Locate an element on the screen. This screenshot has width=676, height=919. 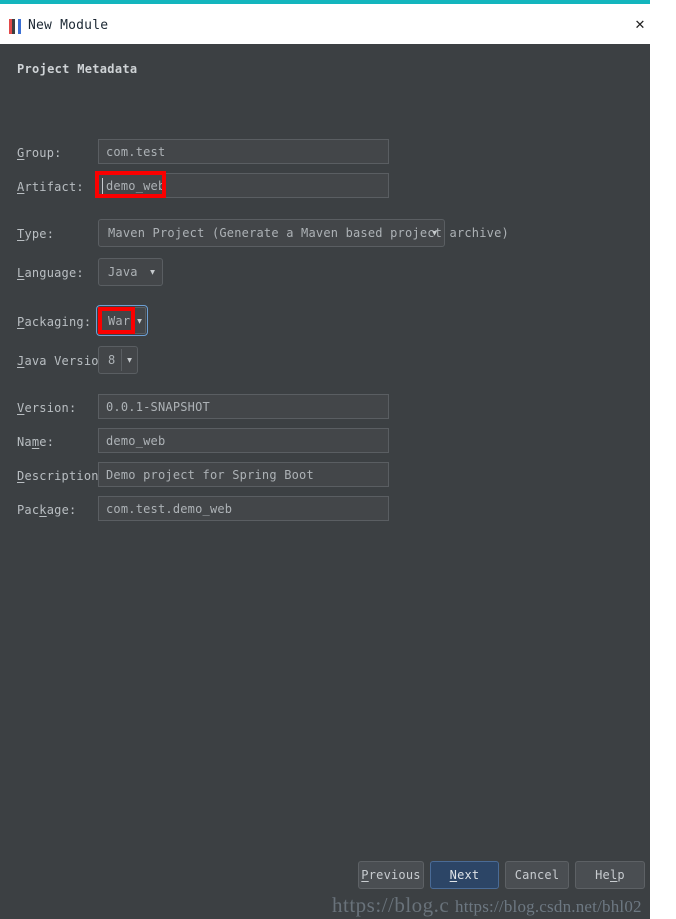
label-language: Language: is located at coordinates (50, 273).